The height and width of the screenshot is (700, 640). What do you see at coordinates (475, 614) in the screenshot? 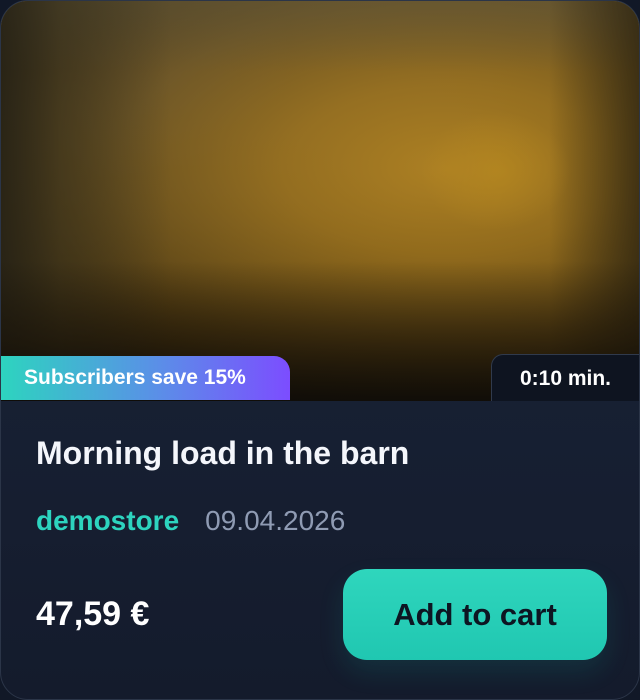
I see `add-to-cart-button: Add to cart` at bounding box center [475, 614].